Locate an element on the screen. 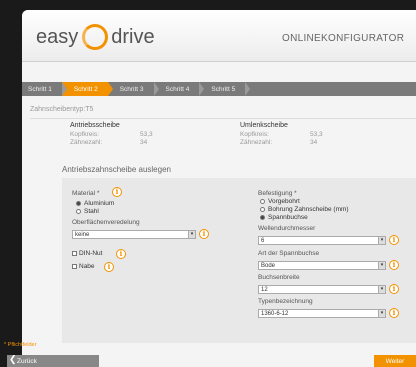 The width and height of the screenshot is (416, 367). spannbuchse-value: Bode is located at coordinates (268, 266).